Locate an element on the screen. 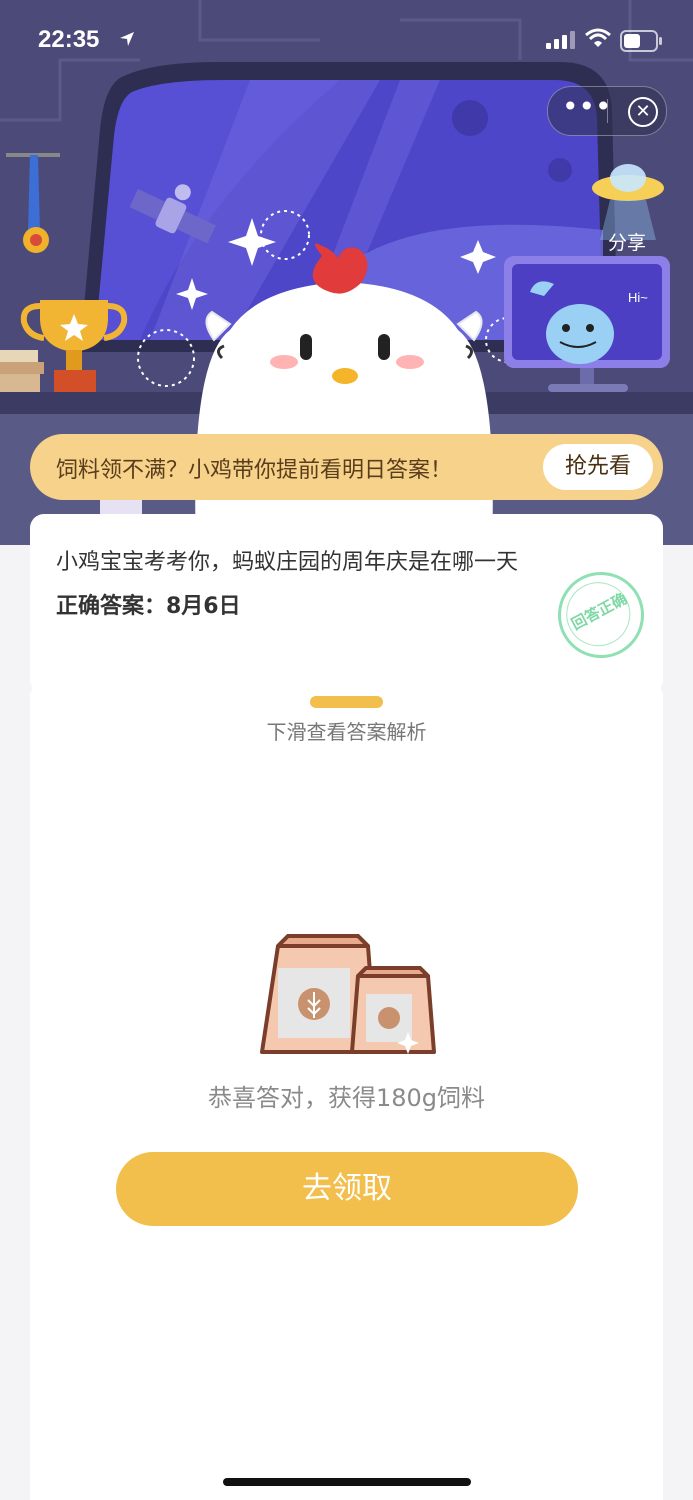  promo-banner: 饲料领不满？小鸡带你提前看明日答案！ 抢先看 is located at coordinates (346, 467).